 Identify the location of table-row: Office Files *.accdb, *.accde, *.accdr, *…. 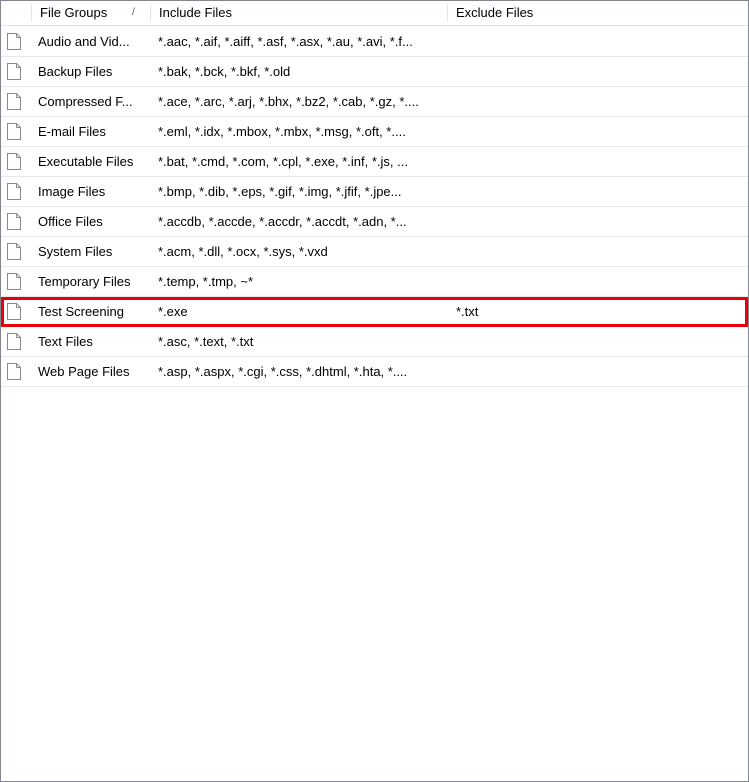
(374, 222).